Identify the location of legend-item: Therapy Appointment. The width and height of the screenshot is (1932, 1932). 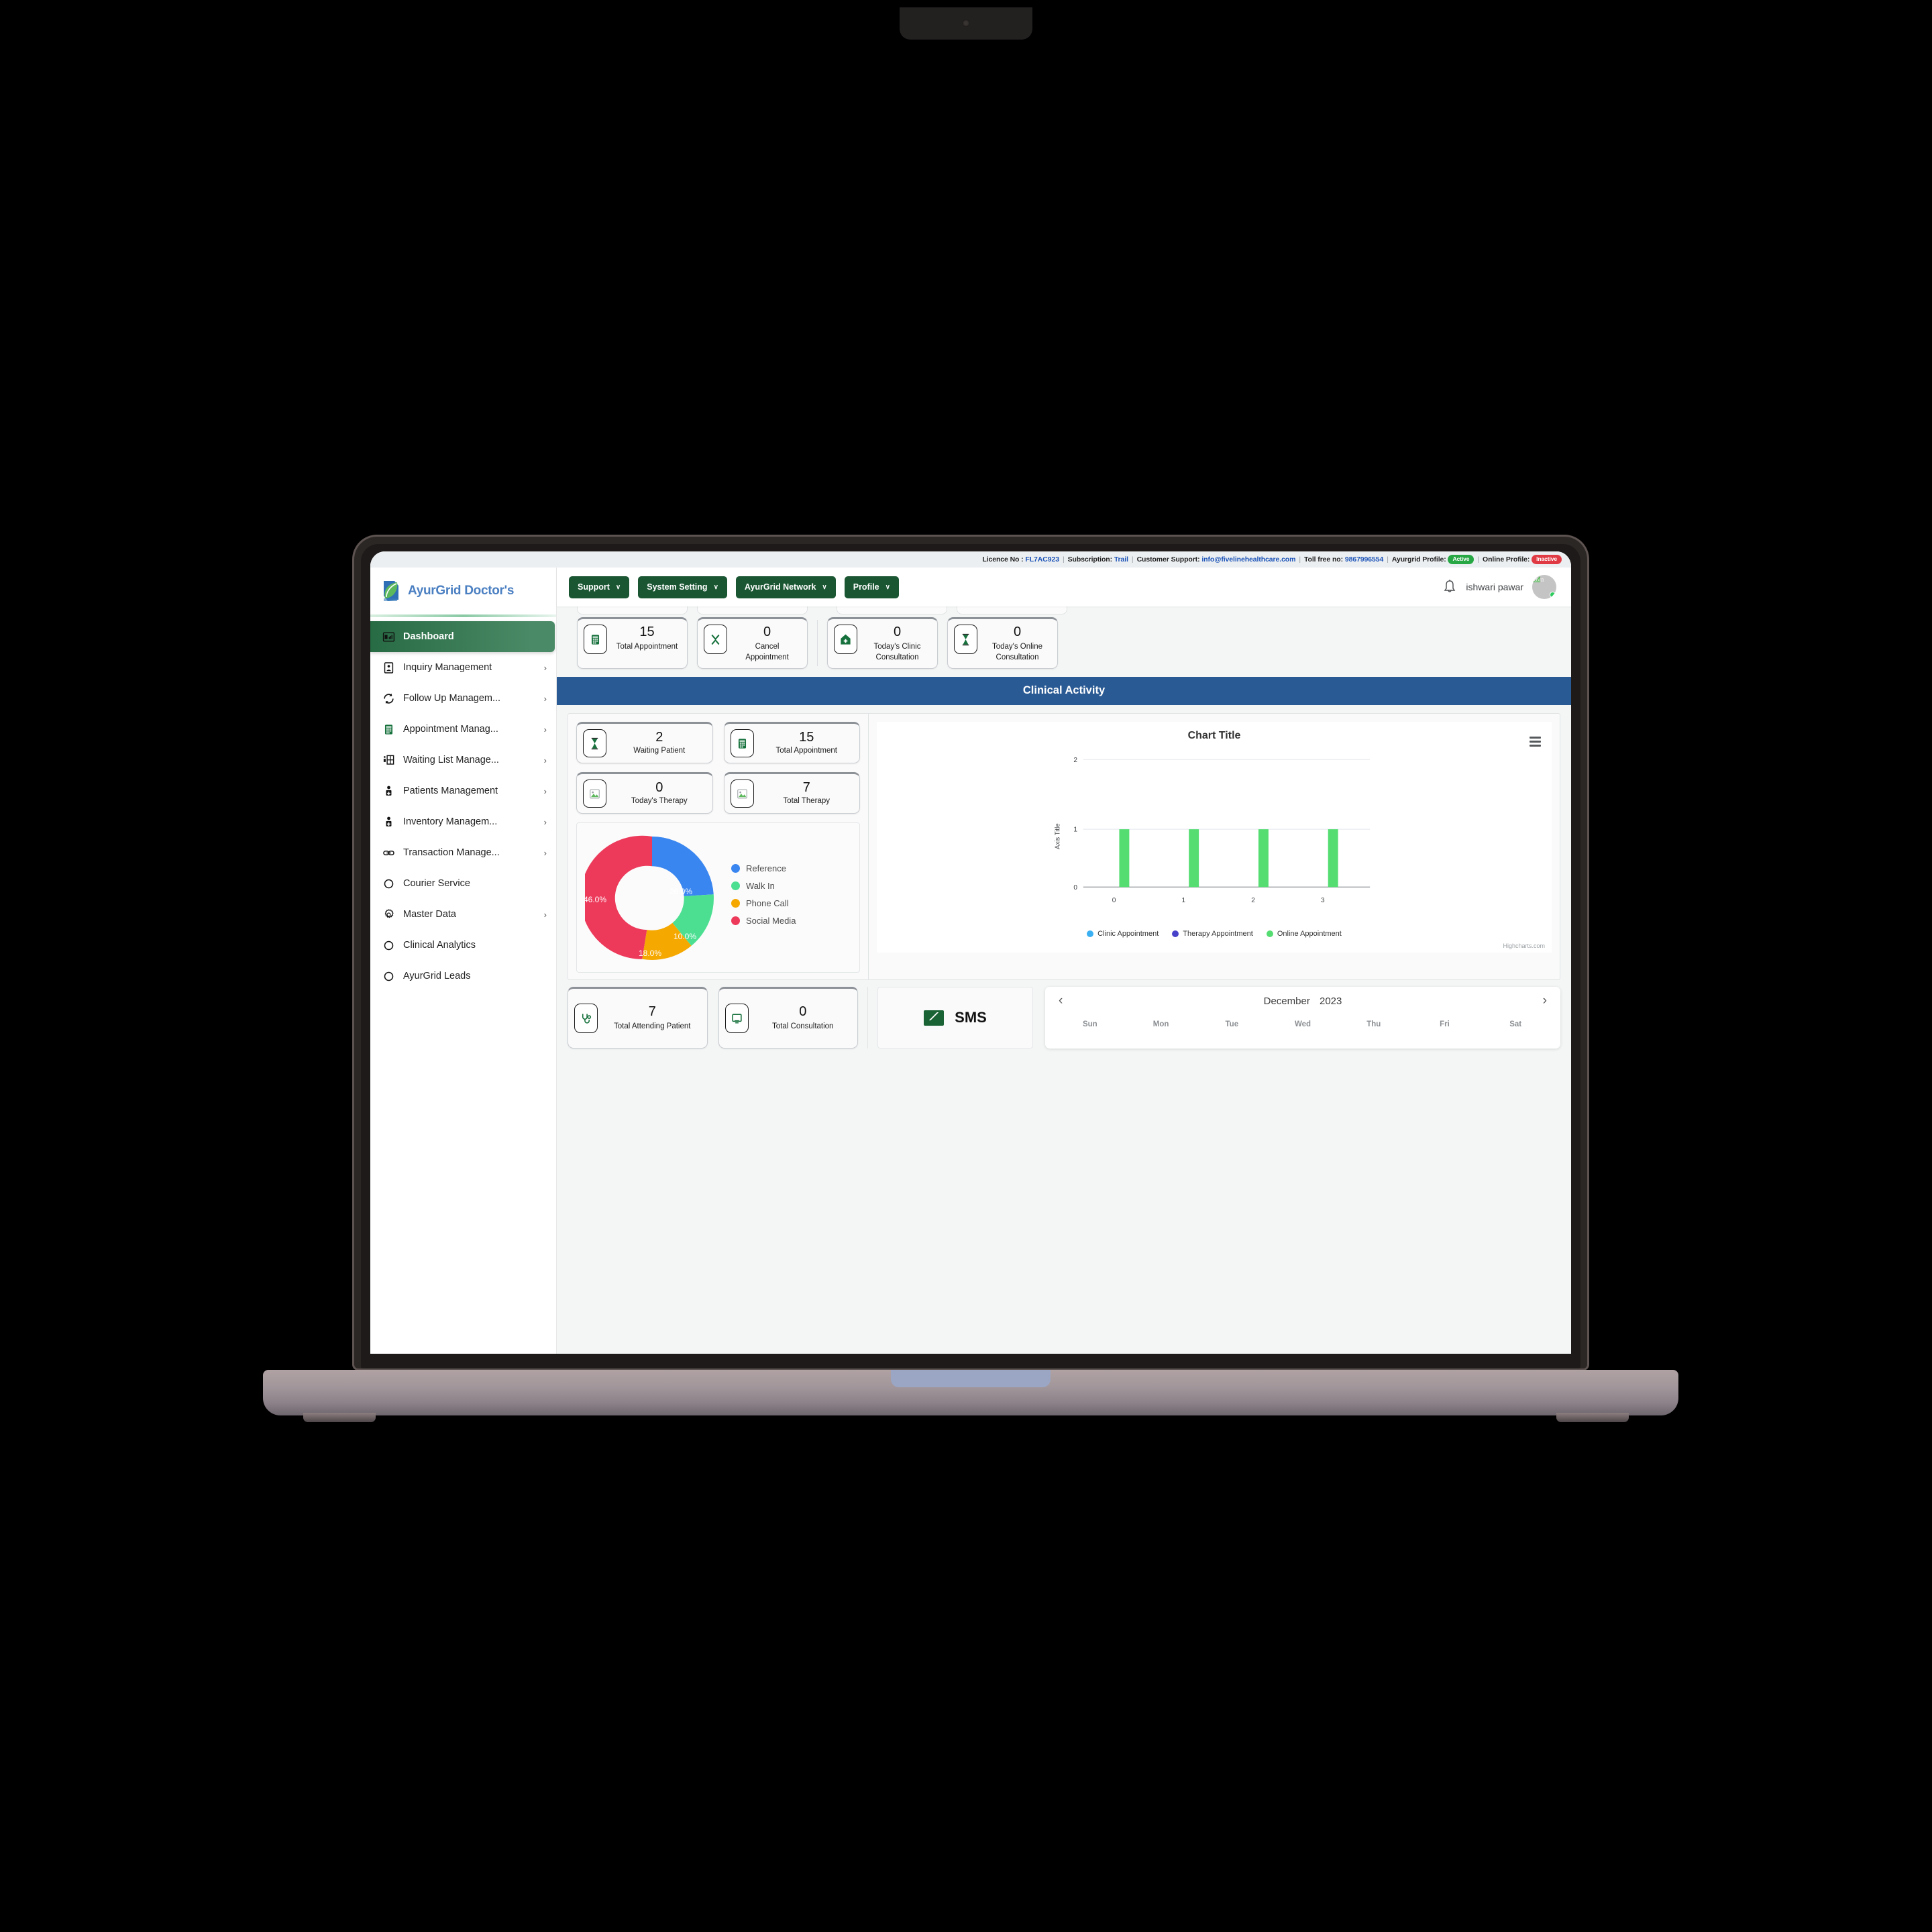
(1212, 934).